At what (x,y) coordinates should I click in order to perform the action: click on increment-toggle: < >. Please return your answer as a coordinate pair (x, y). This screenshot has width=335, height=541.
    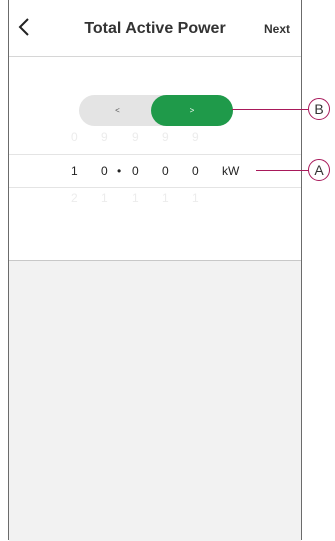
    Looking at the image, I should click on (156, 110).